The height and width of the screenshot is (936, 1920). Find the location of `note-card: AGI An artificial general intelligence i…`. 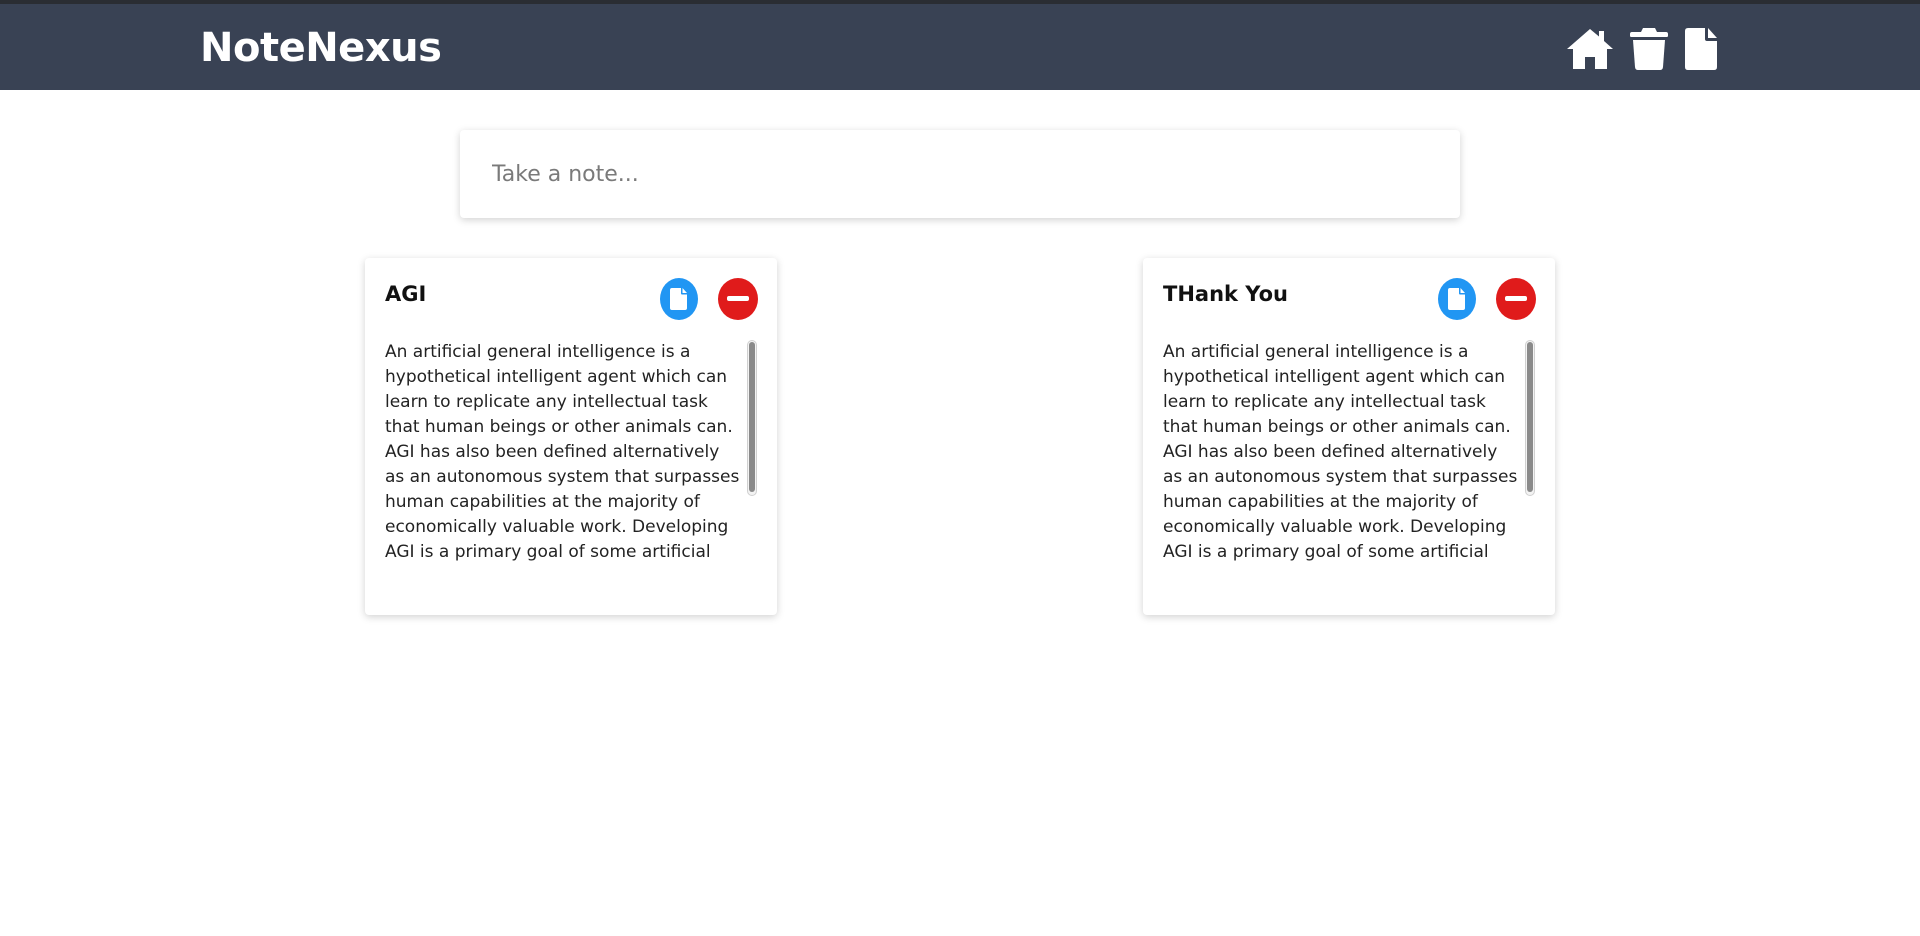

note-card: AGI An artificial general intelligence i… is located at coordinates (571, 436).